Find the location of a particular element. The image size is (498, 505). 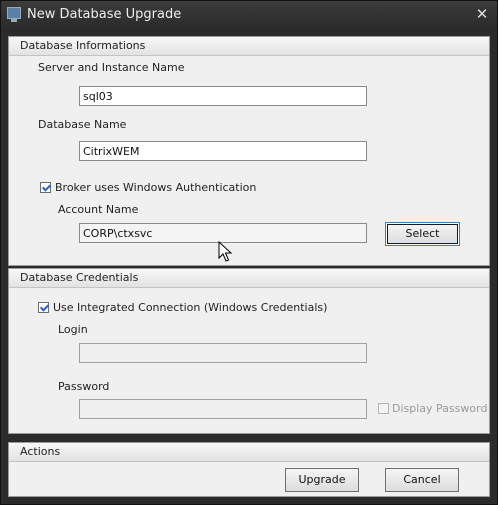

close-icon: ✕ is located at coordinates (482, 14).